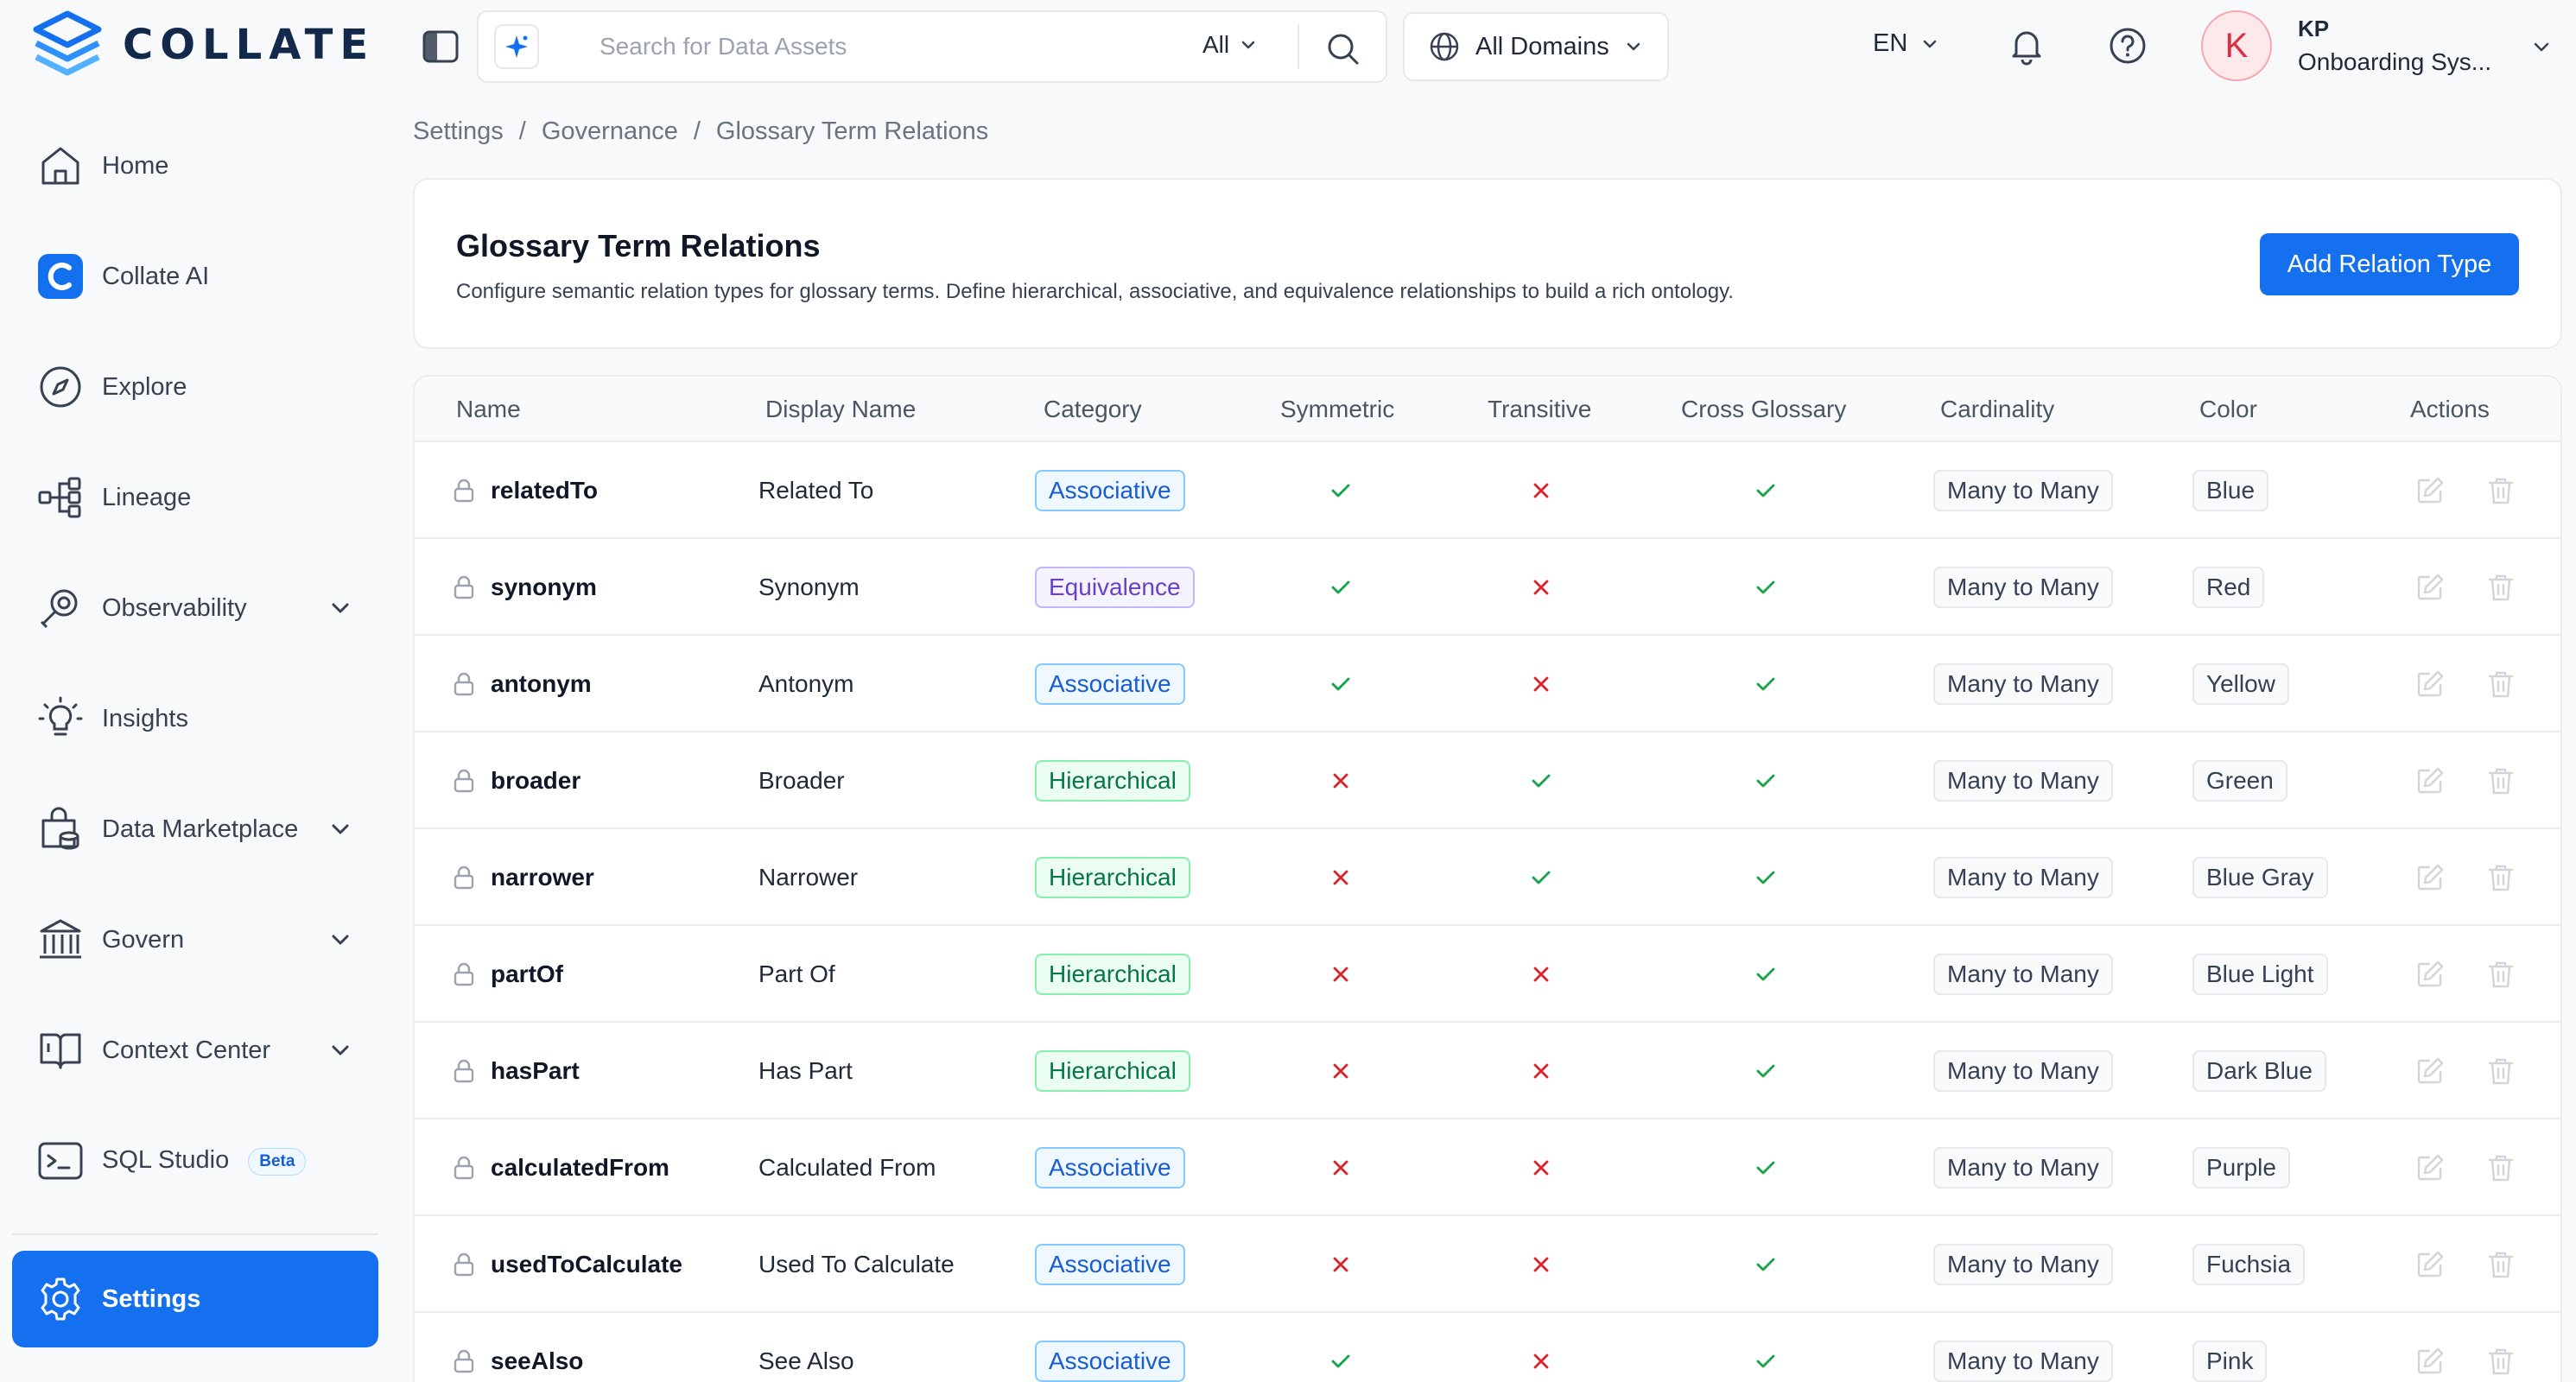  Describe the element at coordinates (806, 683) in the screenshot. I see `display-name: Antonym` at that location.